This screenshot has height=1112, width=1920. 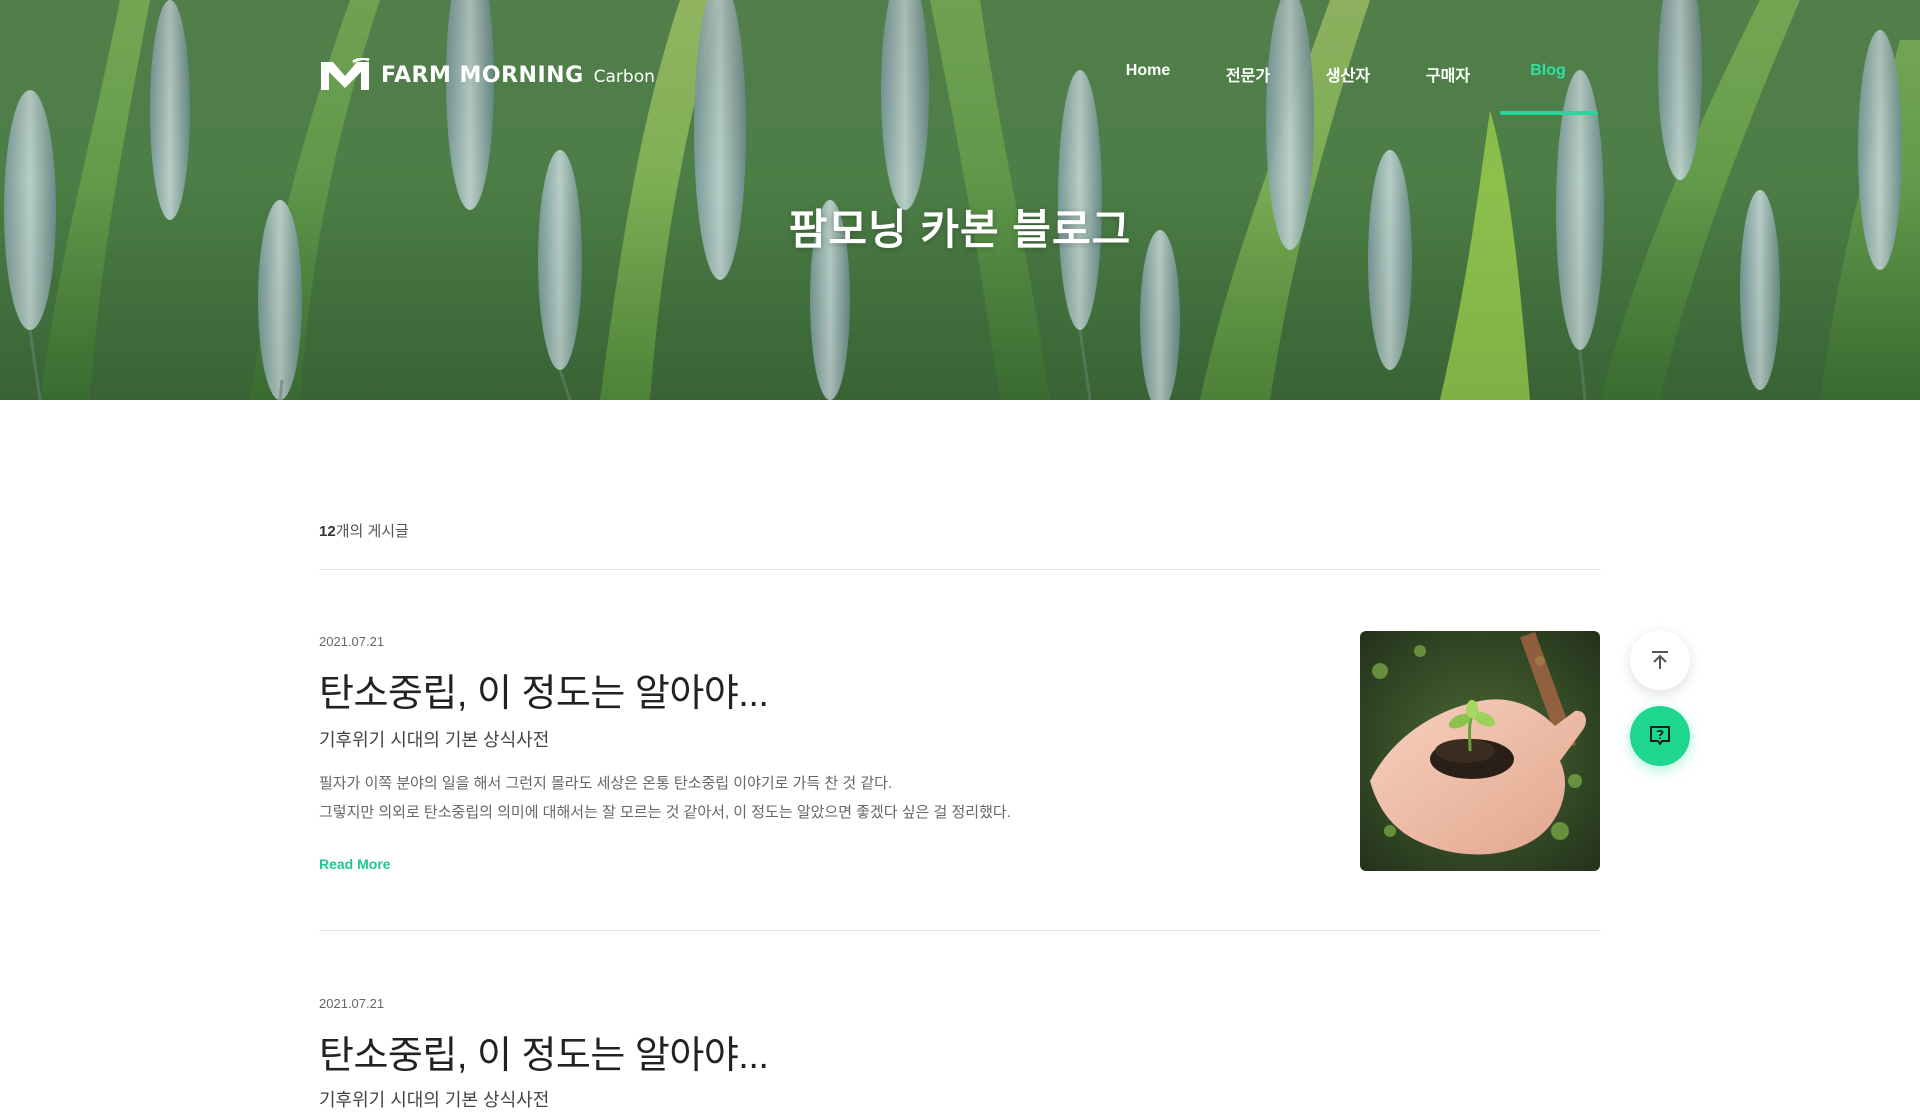 What do you see at coordinates (1548, 71) in the screenshot?
I see `nav-blog: Blog` at bounding box center [1548, 71].